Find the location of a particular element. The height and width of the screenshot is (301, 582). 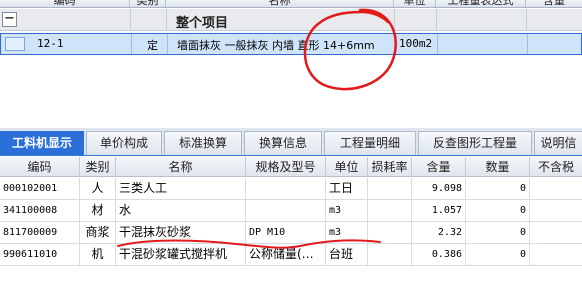

cell-name: 水 is located at coordinates (181, 210).